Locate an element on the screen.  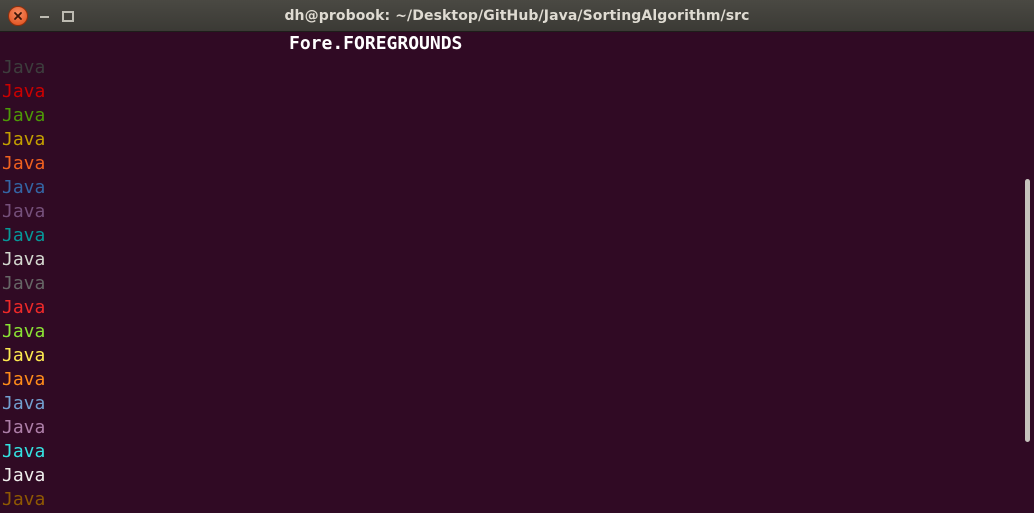
output-heading: Fore.FOREGROUNDS is located at coordinates (376, 43).